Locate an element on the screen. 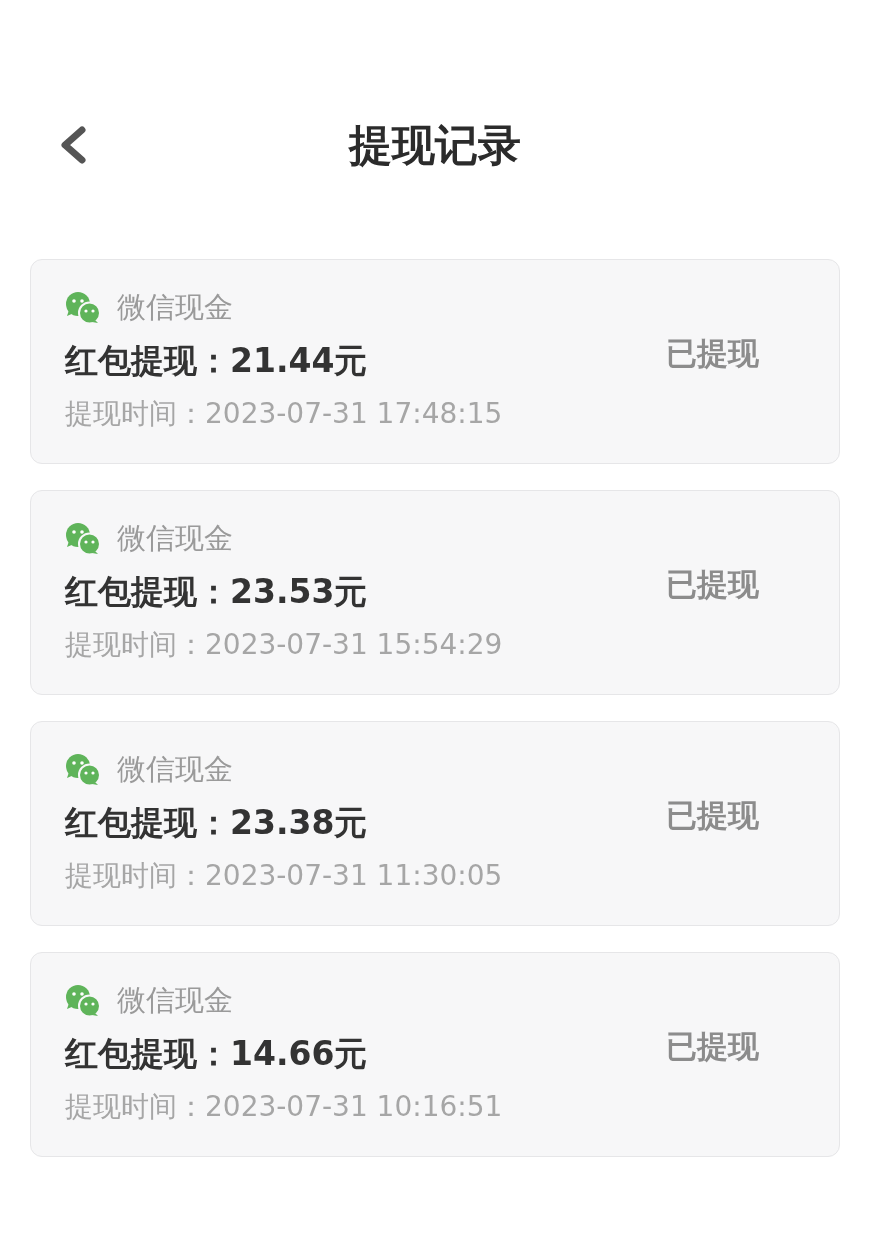 The height and width of the screenshot is (1254, 870). back-chevron-icon is located at coordinates (73, 145).